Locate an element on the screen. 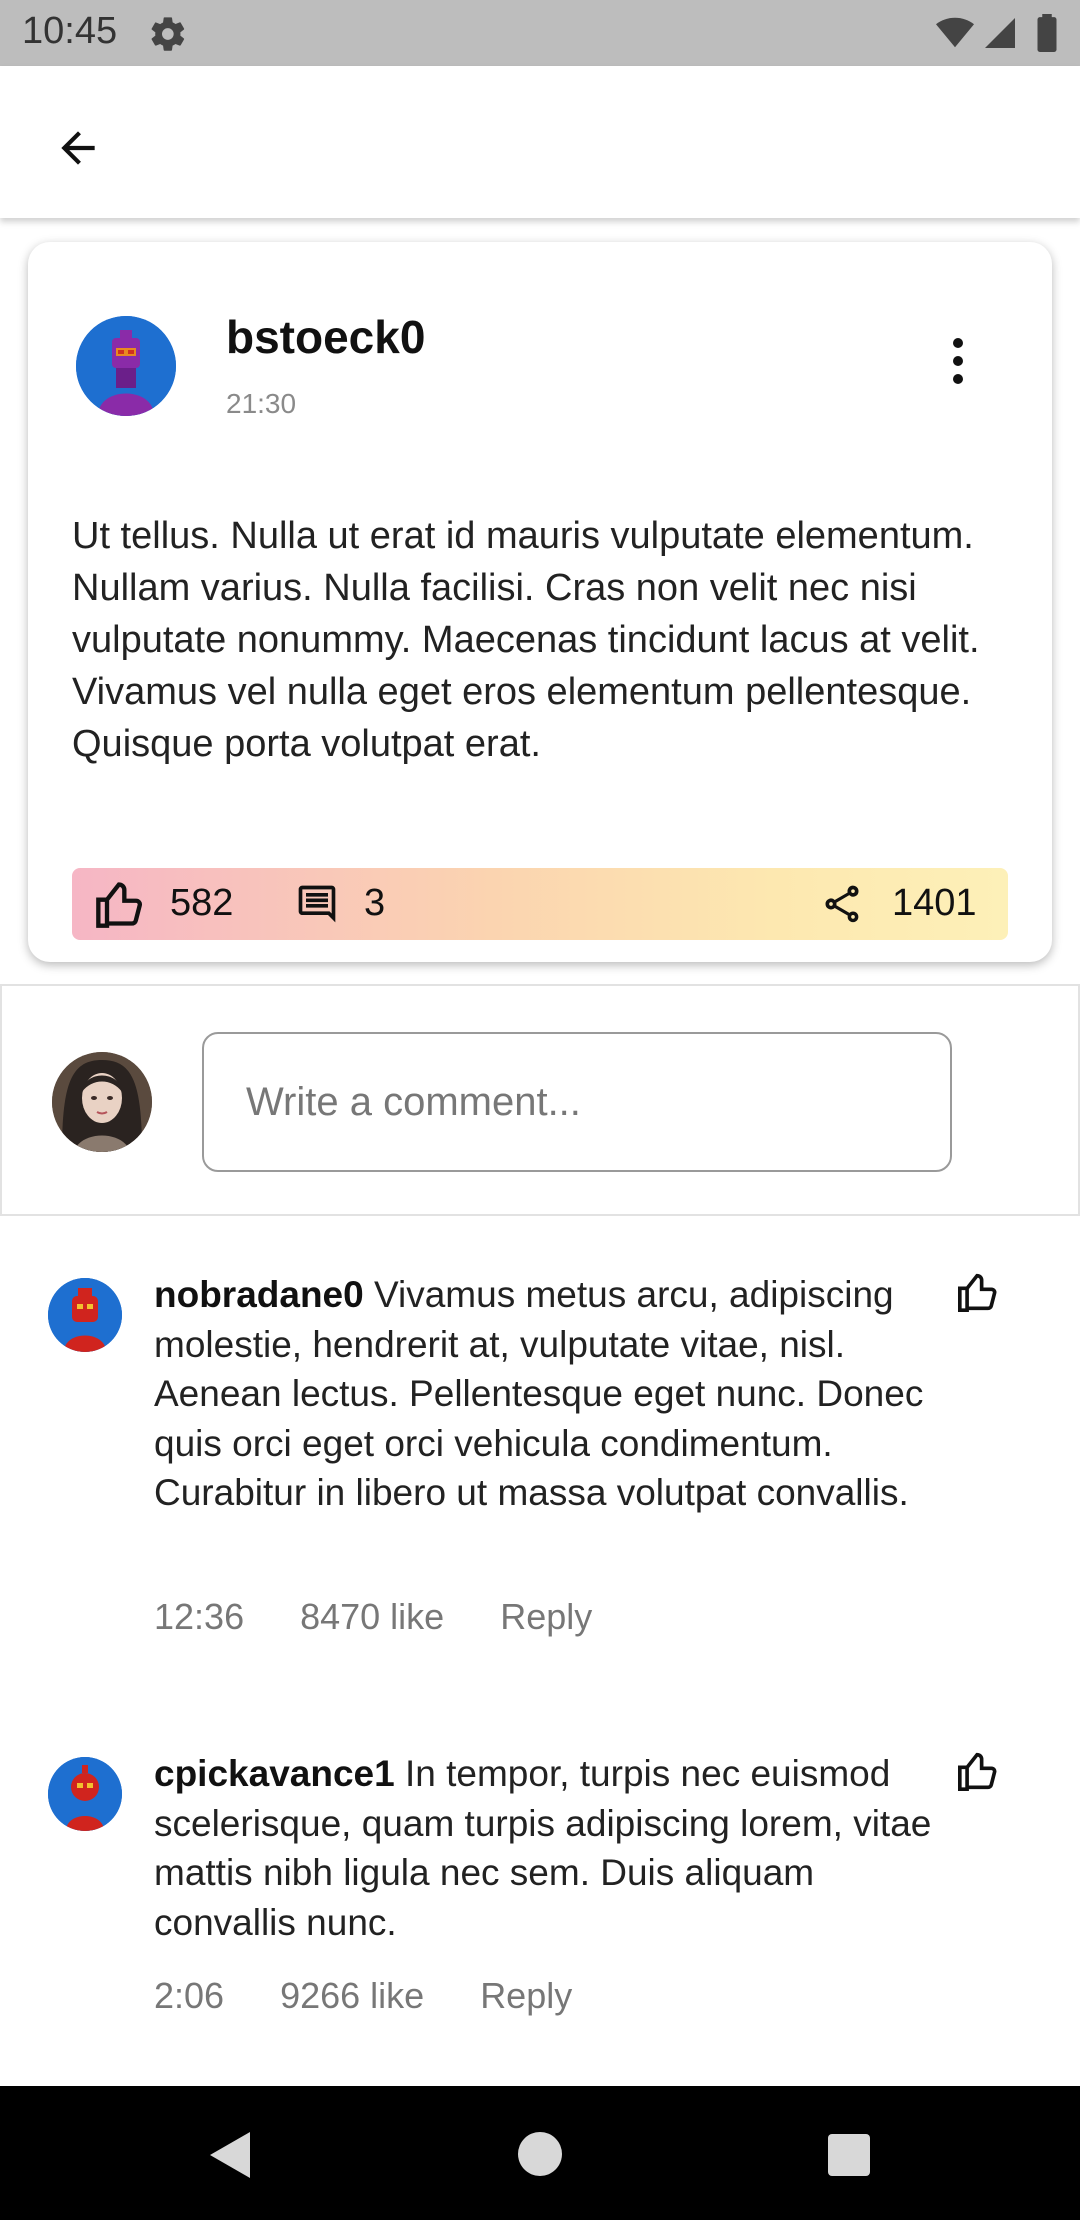 The width and height of the screenshot is (1080, 2220). comment-username: cpickavance1 is located at coordinates (274, 1773).